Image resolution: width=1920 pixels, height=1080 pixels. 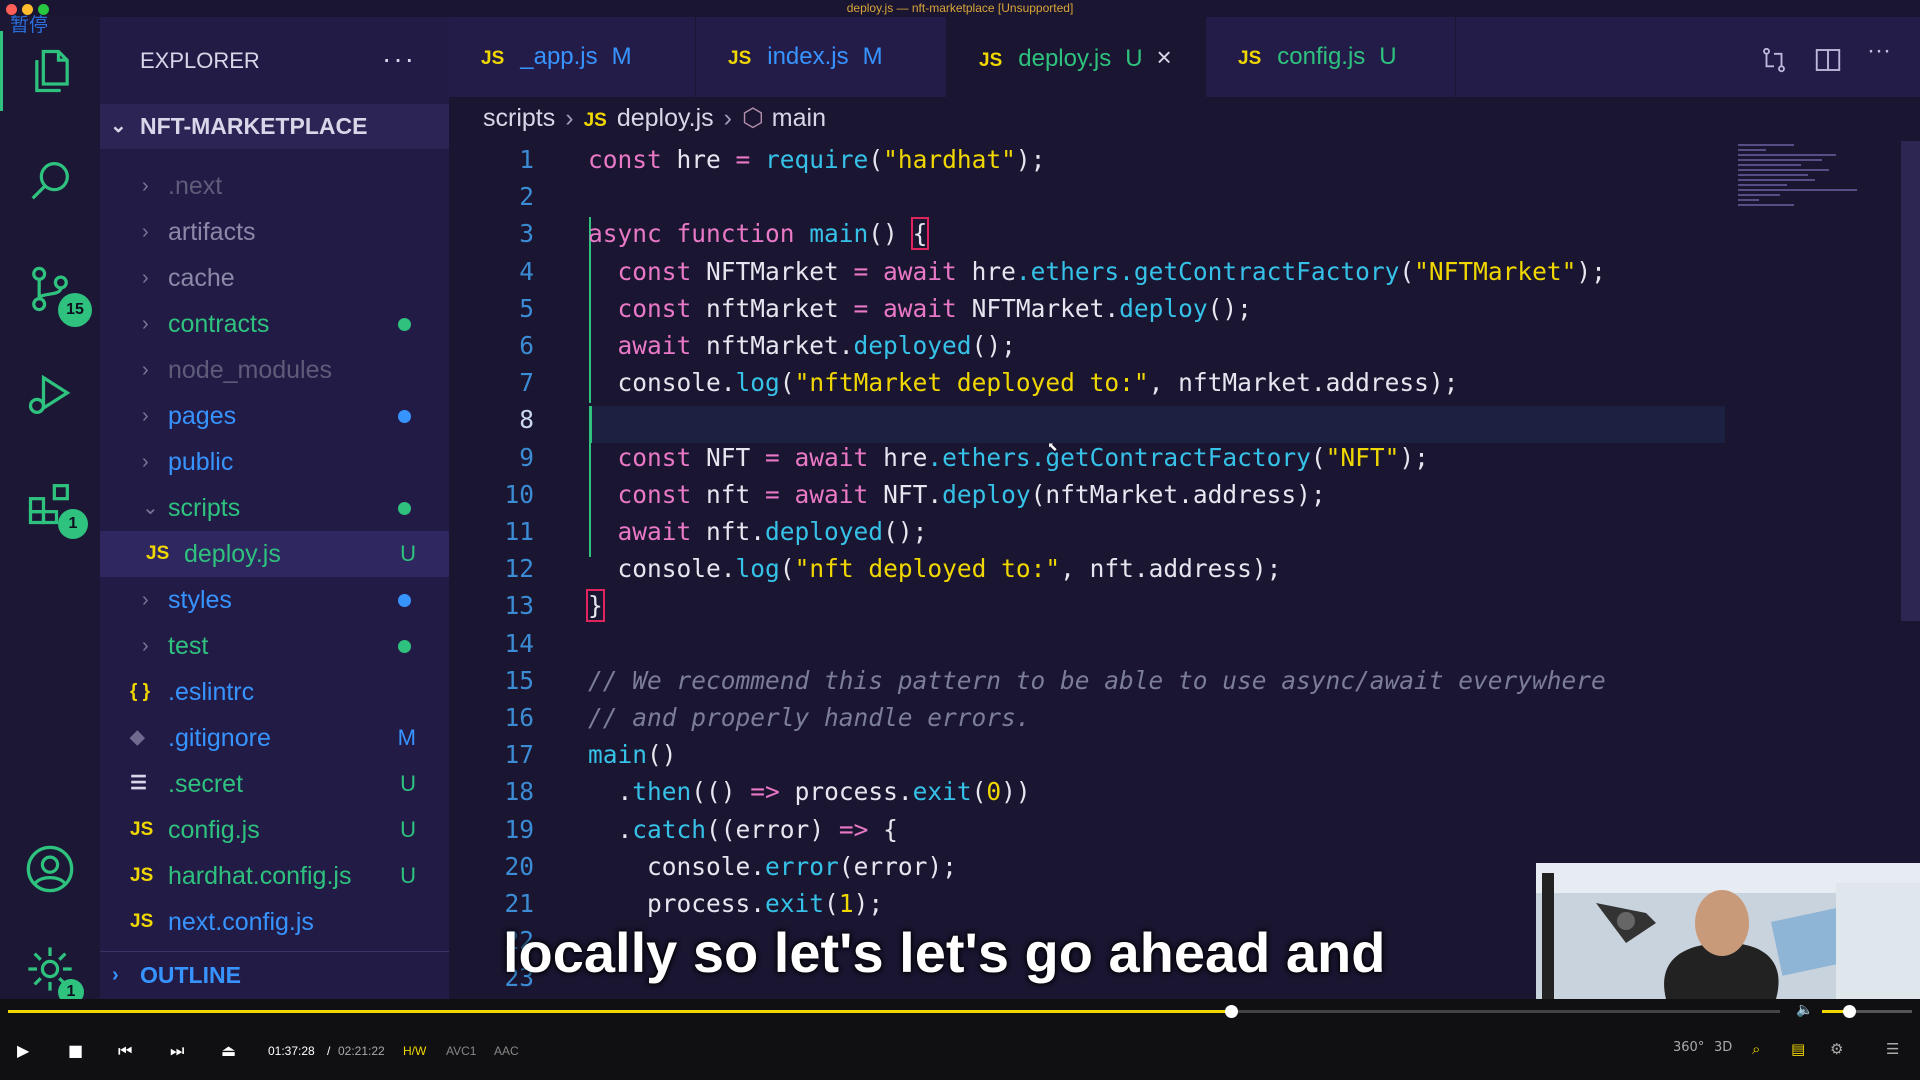 I want to click on close-icon: ×, so click(x=1164, y=57).